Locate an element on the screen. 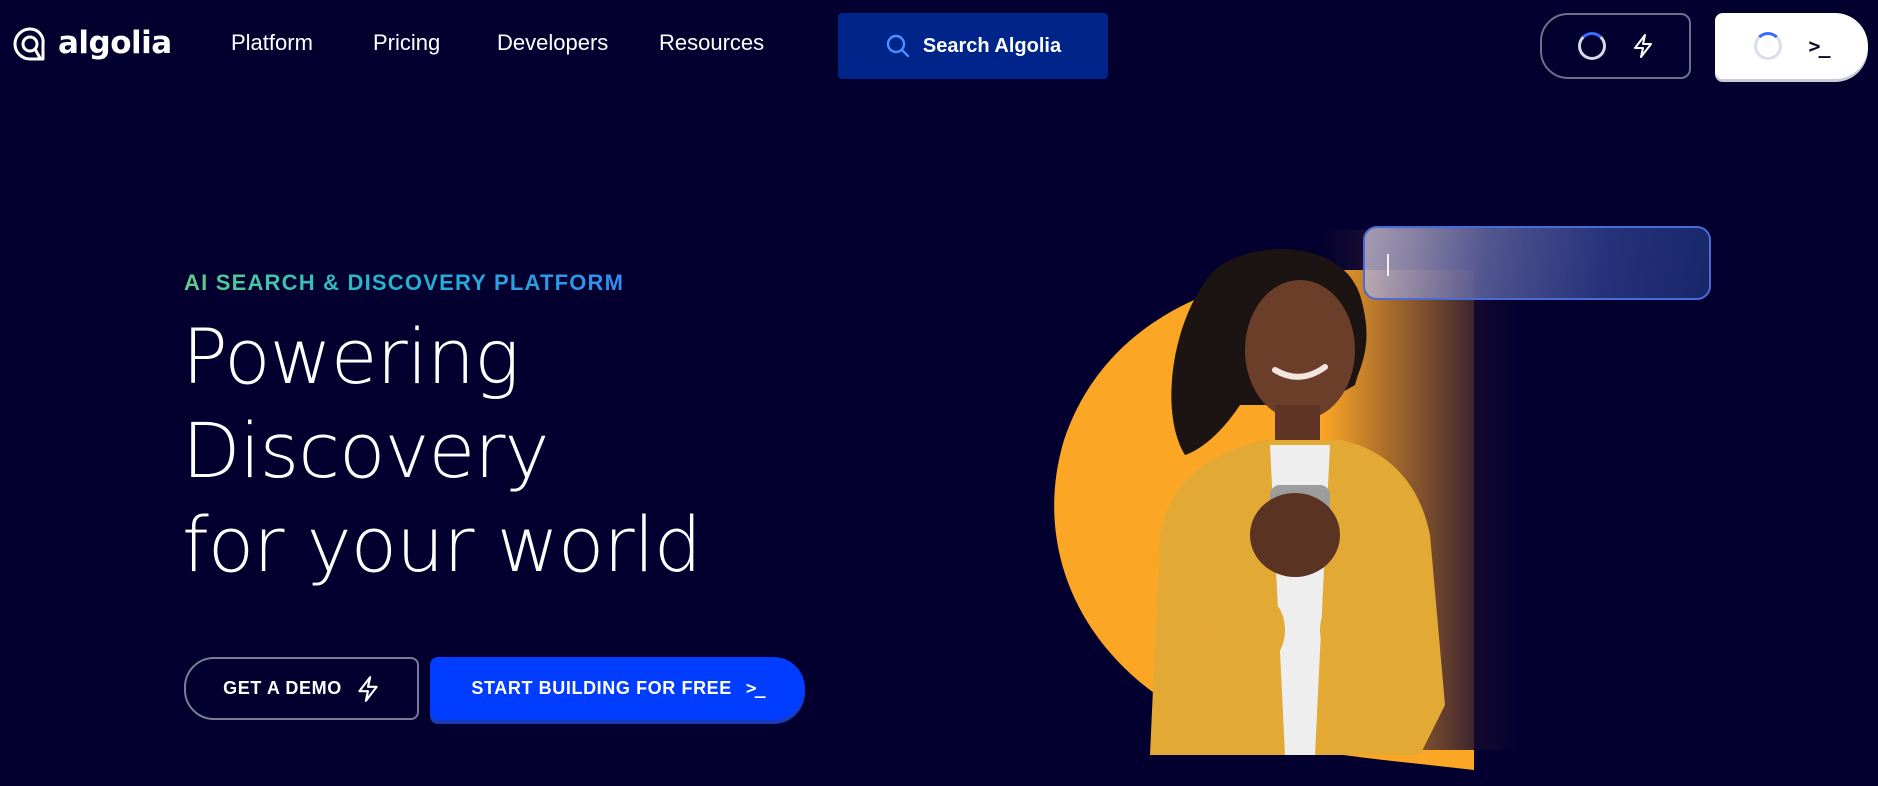 The width and height of the screenshot is (1878, 786). hero-eyebrow: AI SEARCH & DISCOVERY PLATFORM is located at coordinates (404, 282).